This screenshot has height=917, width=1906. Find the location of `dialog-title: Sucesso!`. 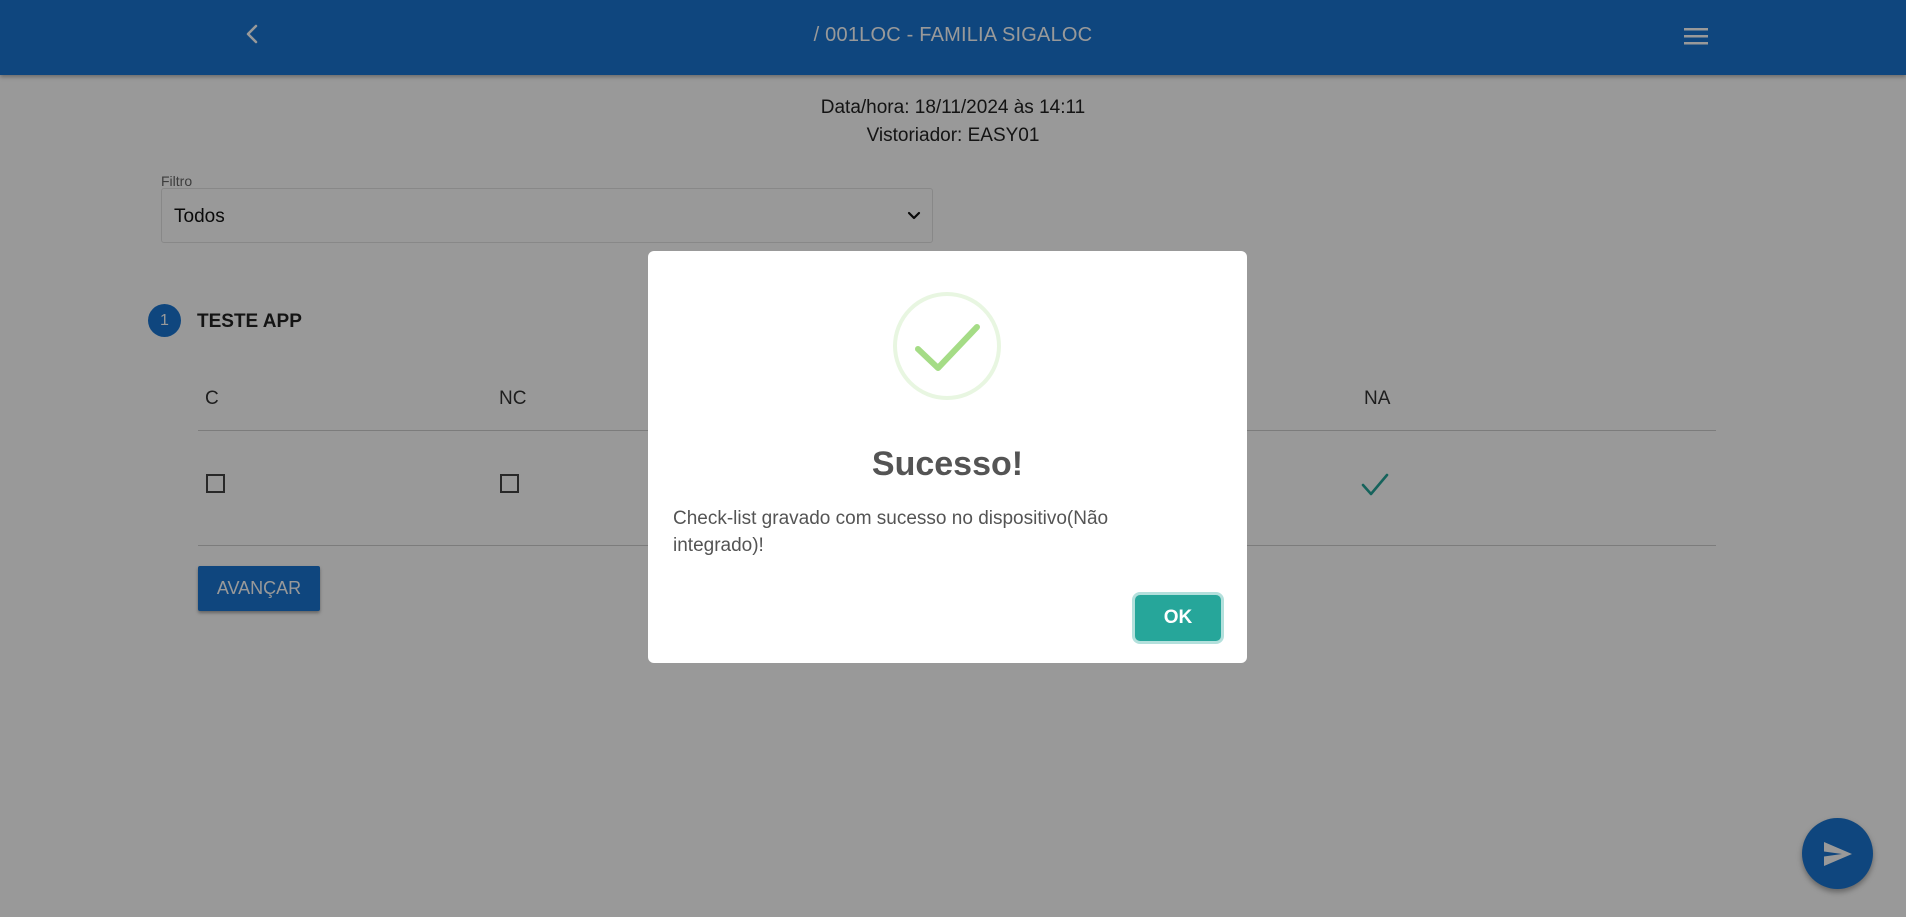

dialog-title: Sucesso! is located at coordinates (947, 464).